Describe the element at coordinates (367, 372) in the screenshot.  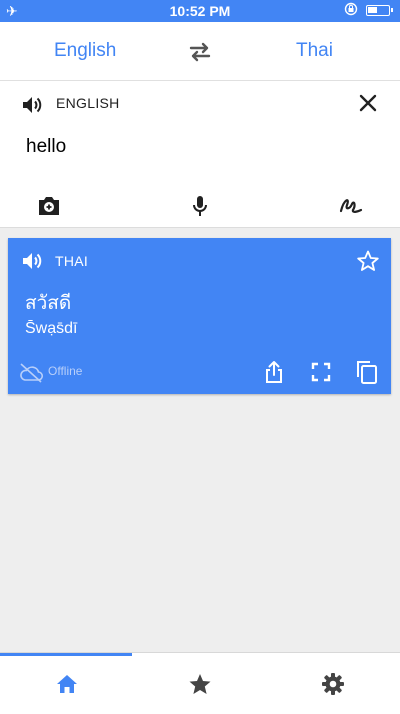
I see `copy-icon` at that location.